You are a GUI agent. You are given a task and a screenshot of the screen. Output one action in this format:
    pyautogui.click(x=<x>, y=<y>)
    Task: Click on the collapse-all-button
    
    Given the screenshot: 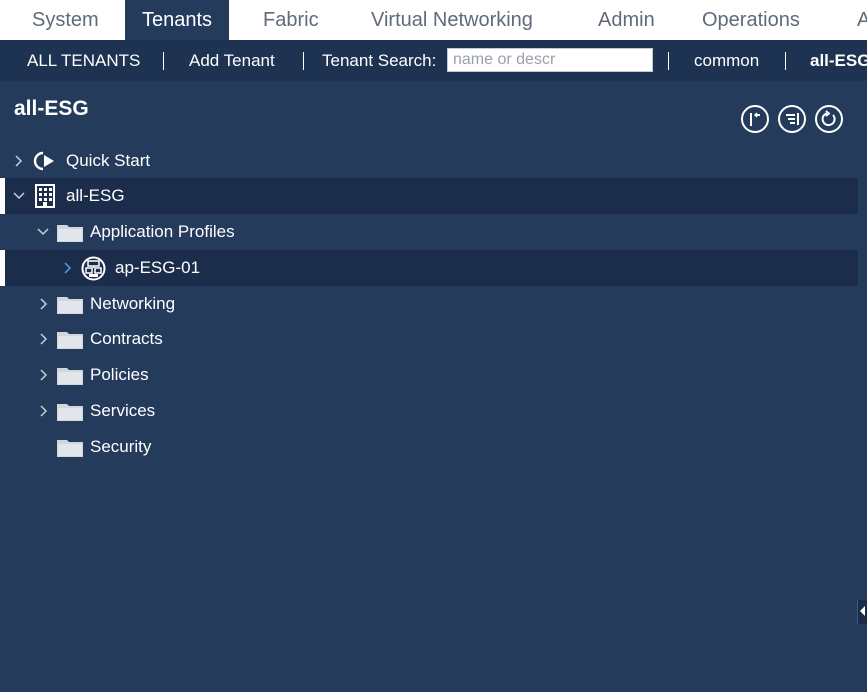 What is the action you would take?
    pyautogui.click(x=755, y=119)
    